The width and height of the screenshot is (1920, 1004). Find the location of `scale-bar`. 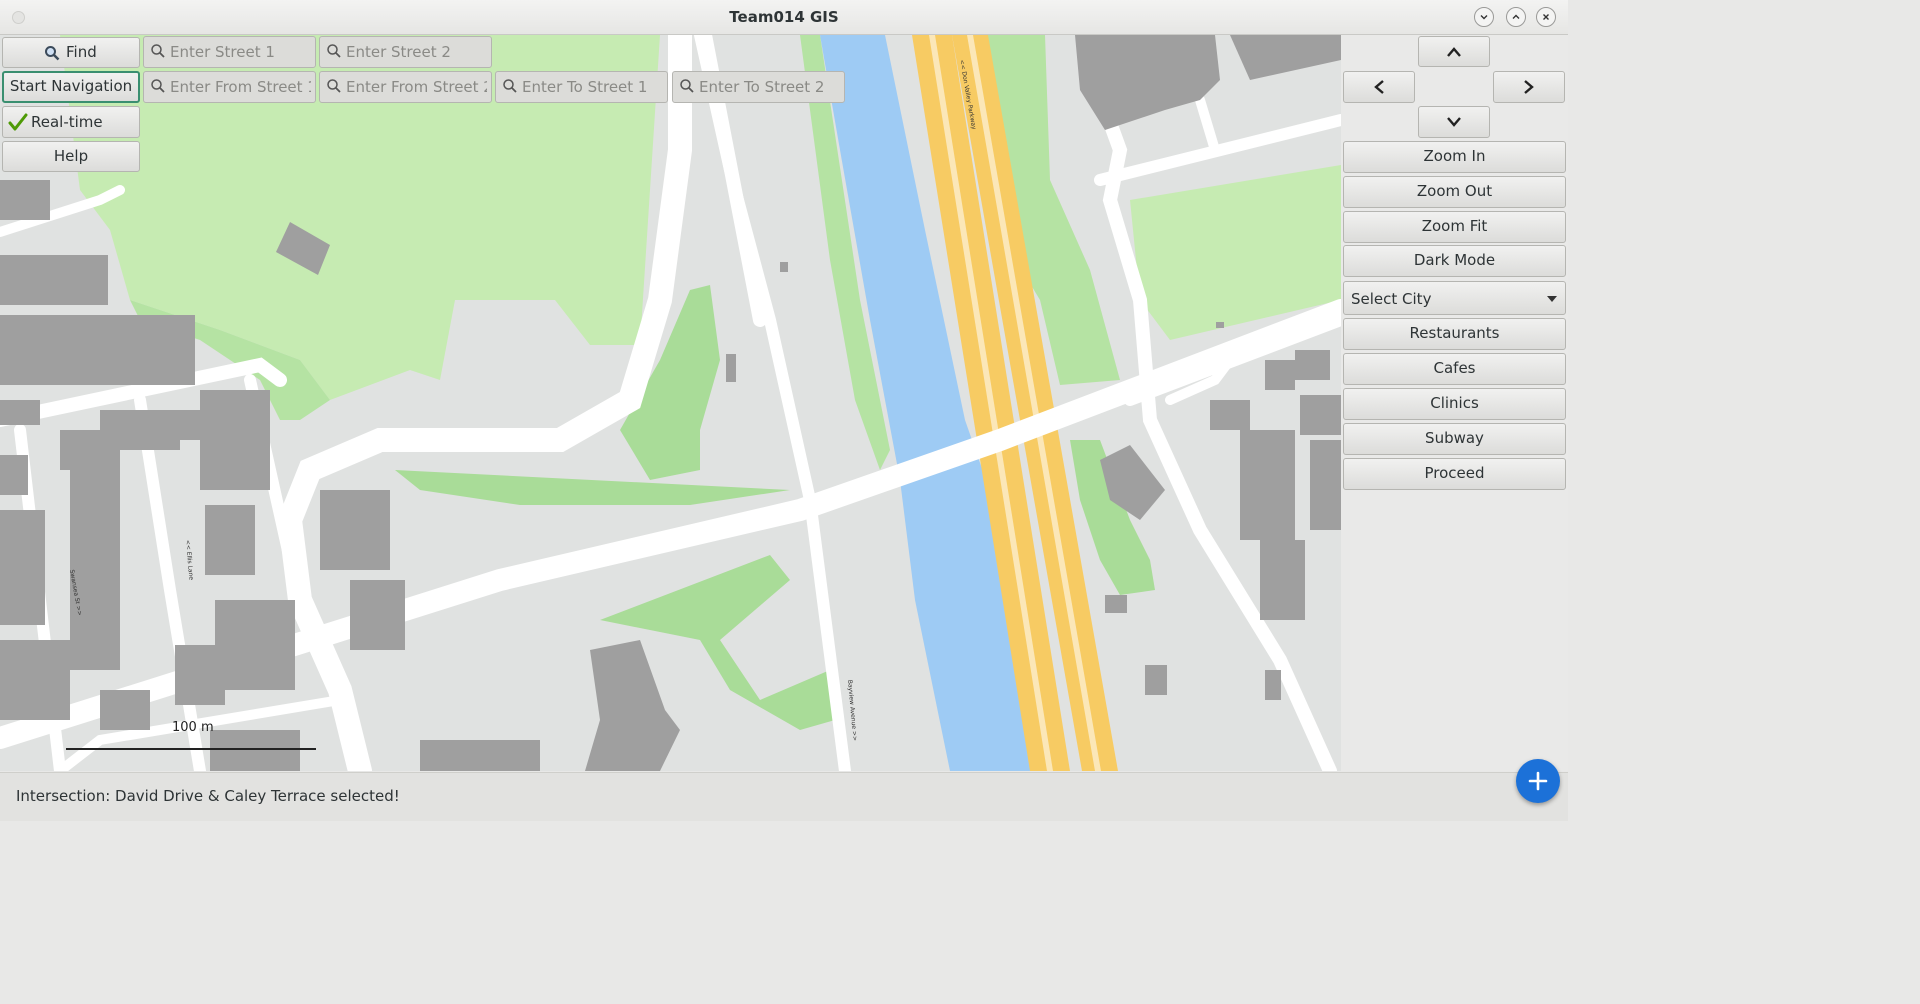

scale-bar is located at coordinates (191, 749).